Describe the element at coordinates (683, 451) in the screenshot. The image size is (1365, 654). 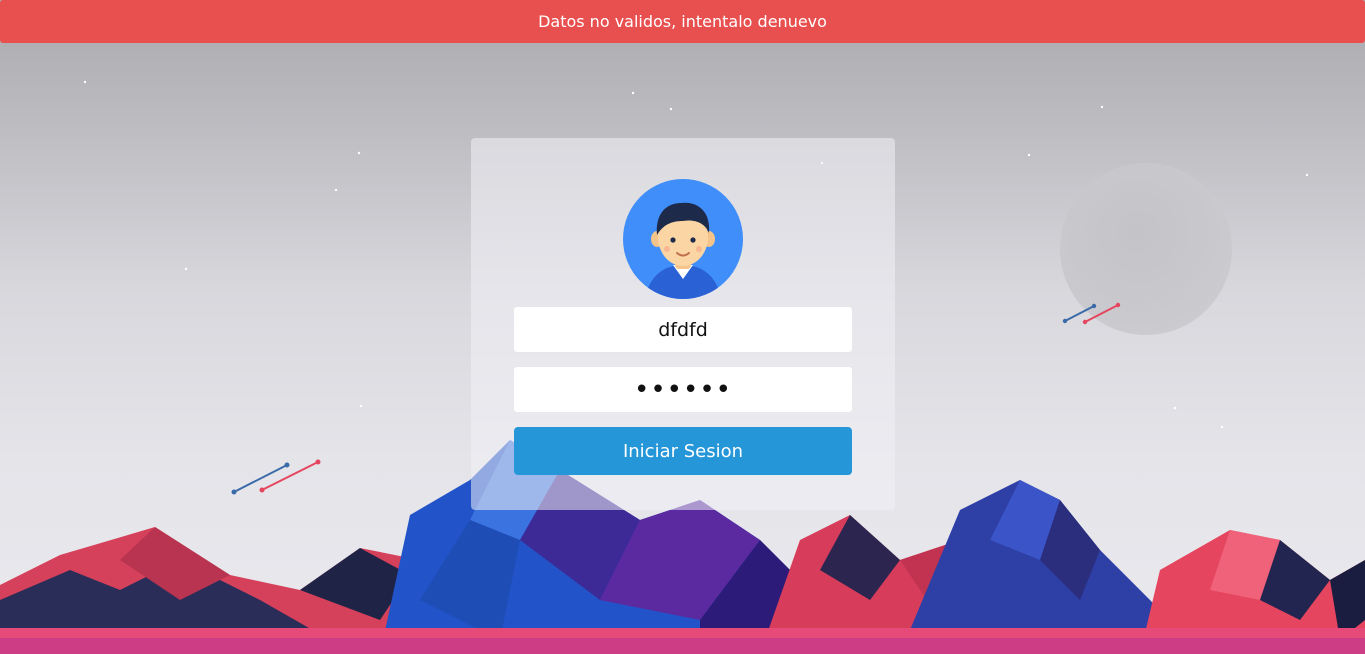
I see `login-button: Iniciar Sesion` at that location.